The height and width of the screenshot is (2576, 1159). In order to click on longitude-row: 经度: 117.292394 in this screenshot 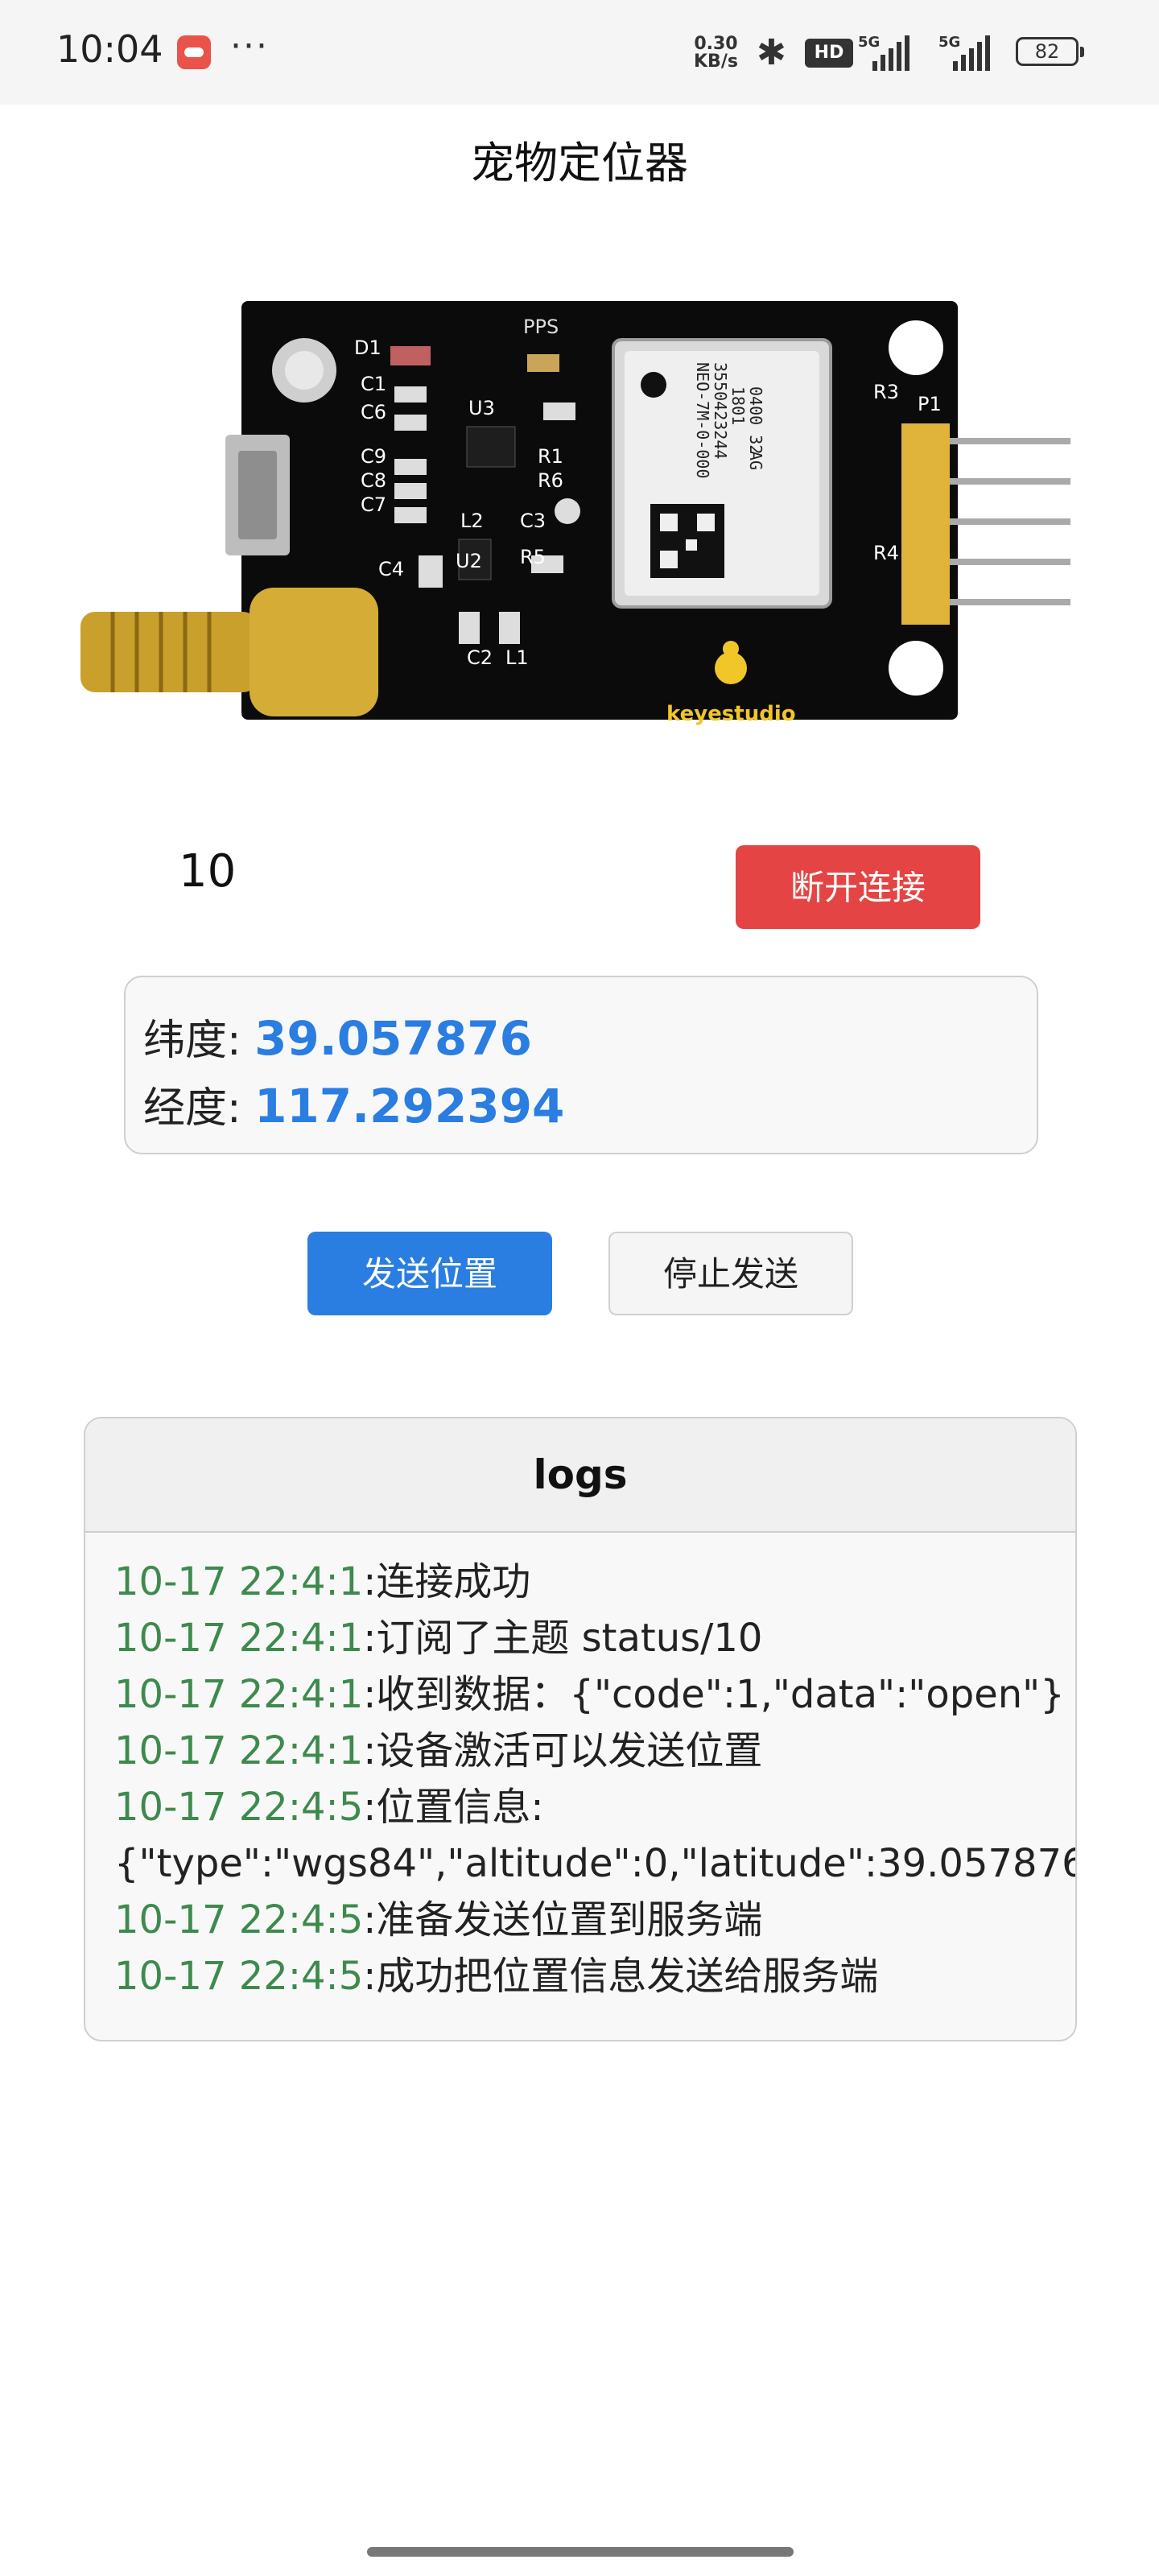, I will do `click(353, 1104)`.